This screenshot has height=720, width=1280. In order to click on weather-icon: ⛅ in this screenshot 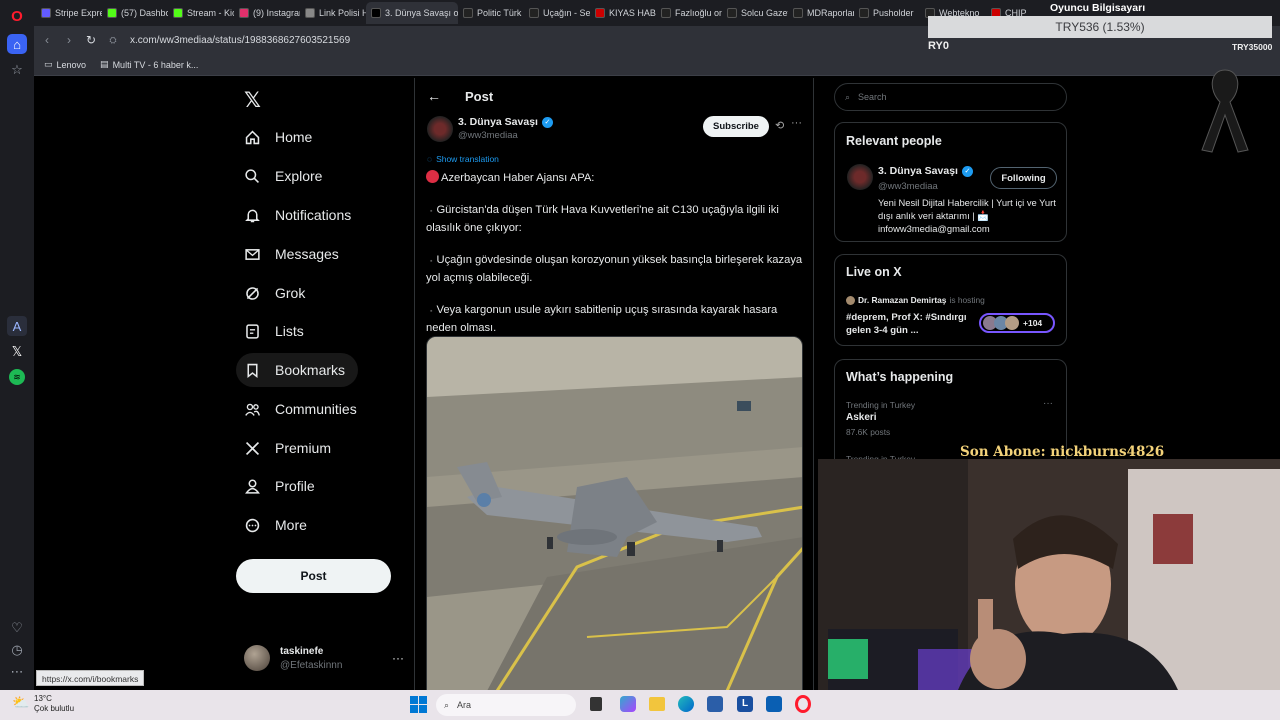, I will do `click(20, 702)`.